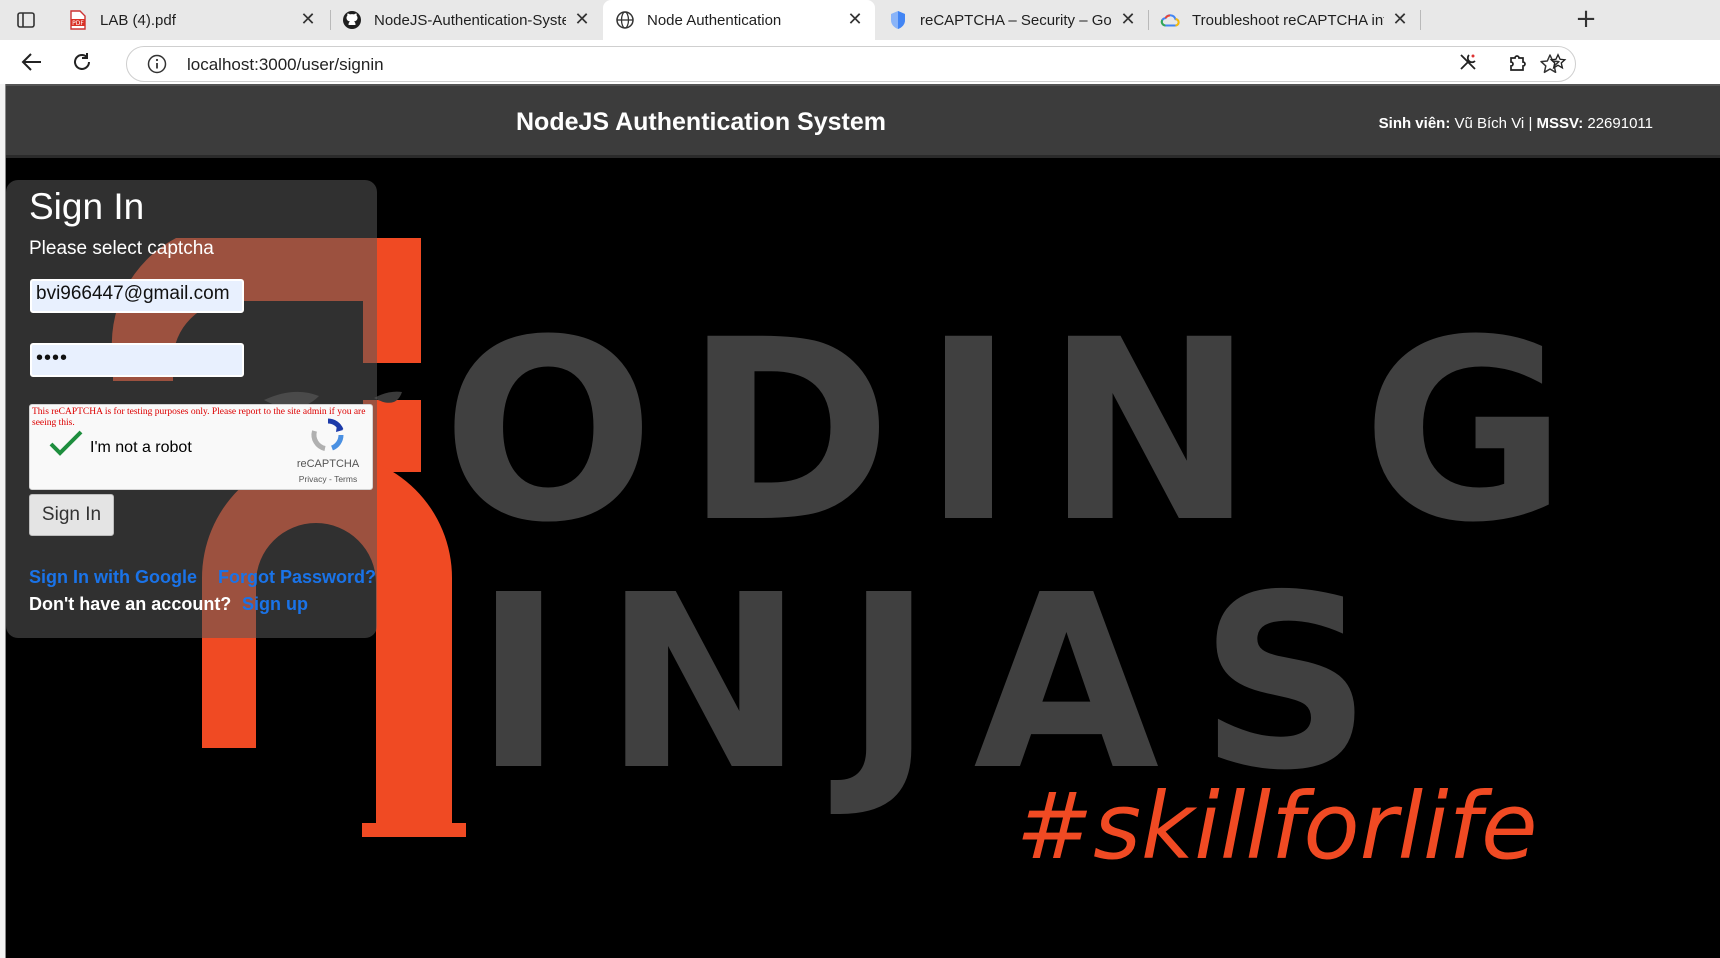 This screenshot has width=1720, height=958. What do you see at coordinates (328, 479) in the screenshot?
I see `recaptcha-privacy-terms: Privacy - Terms` at bounding box center [328, 479].